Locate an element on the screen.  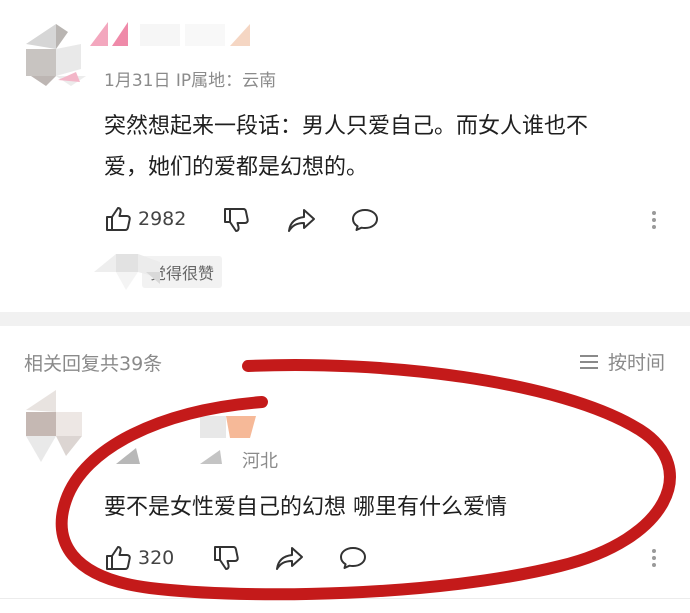
like-count: 2982 is located at coordinates (162, 219).